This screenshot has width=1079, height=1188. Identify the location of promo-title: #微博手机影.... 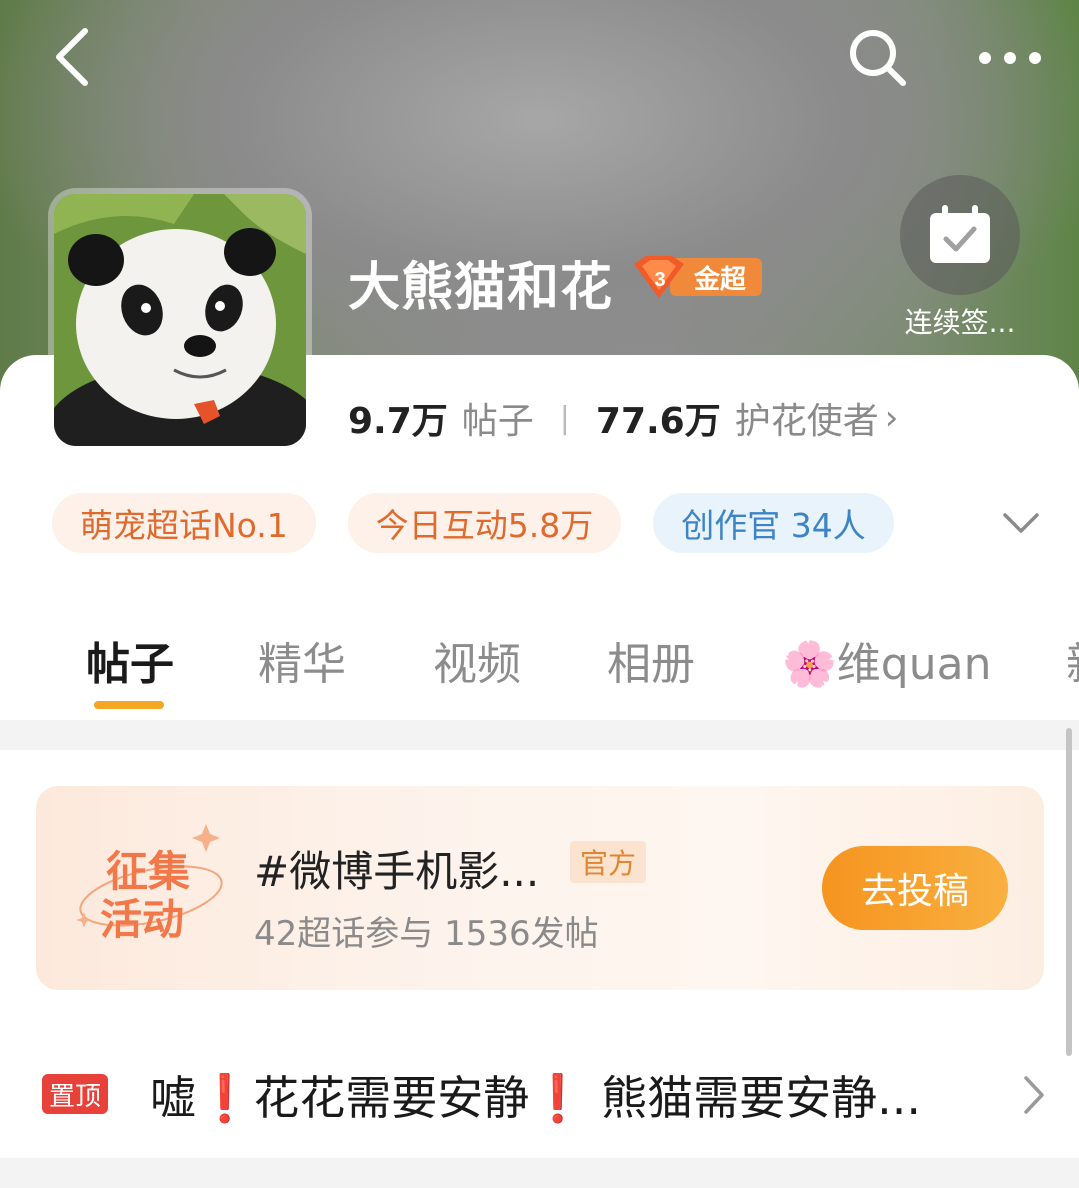
(397, 871).